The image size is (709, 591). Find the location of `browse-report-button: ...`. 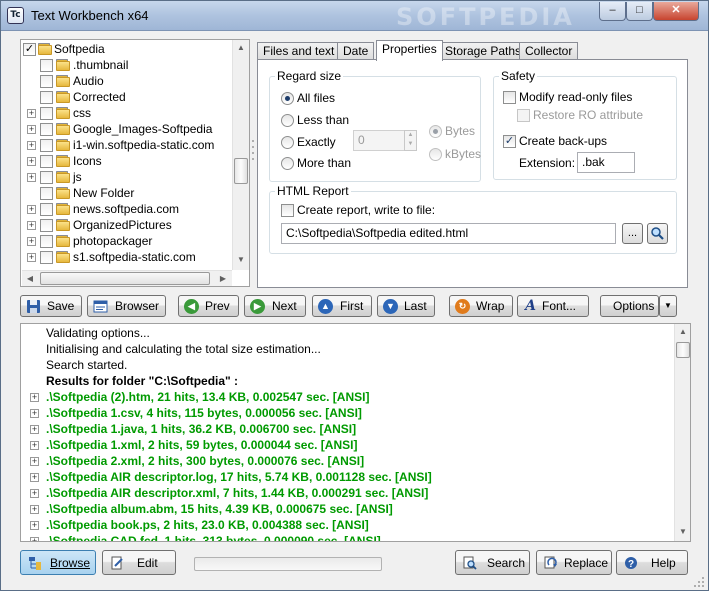

browse-report-button: ... is located at coordinates (632, 233).